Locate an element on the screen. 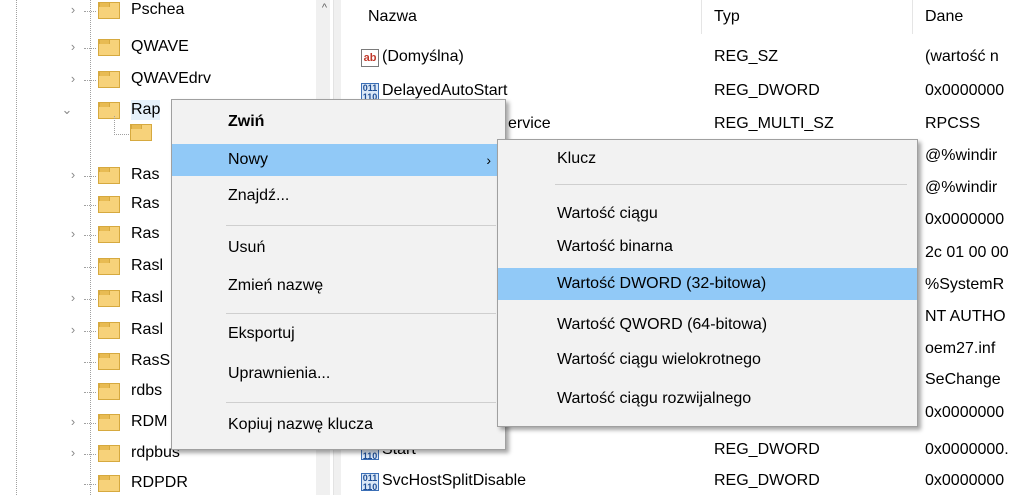  submenu-item-qword-value: Wartość QWORD (64-bitowa) is located at coordinates (707, 325).